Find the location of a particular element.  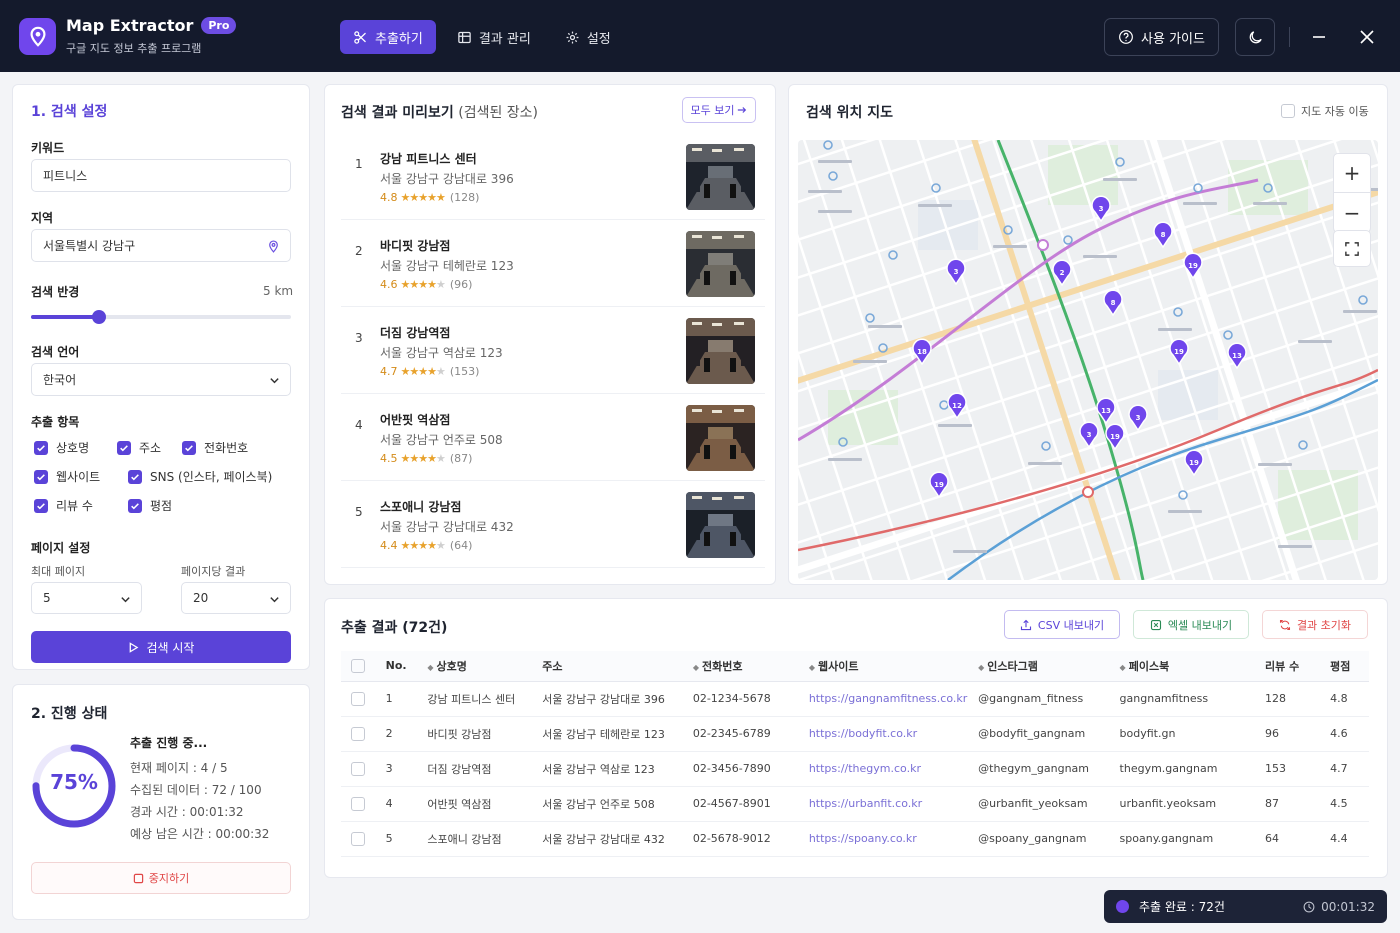

zoom-in-button: + is located at coordinates (1352, 174).